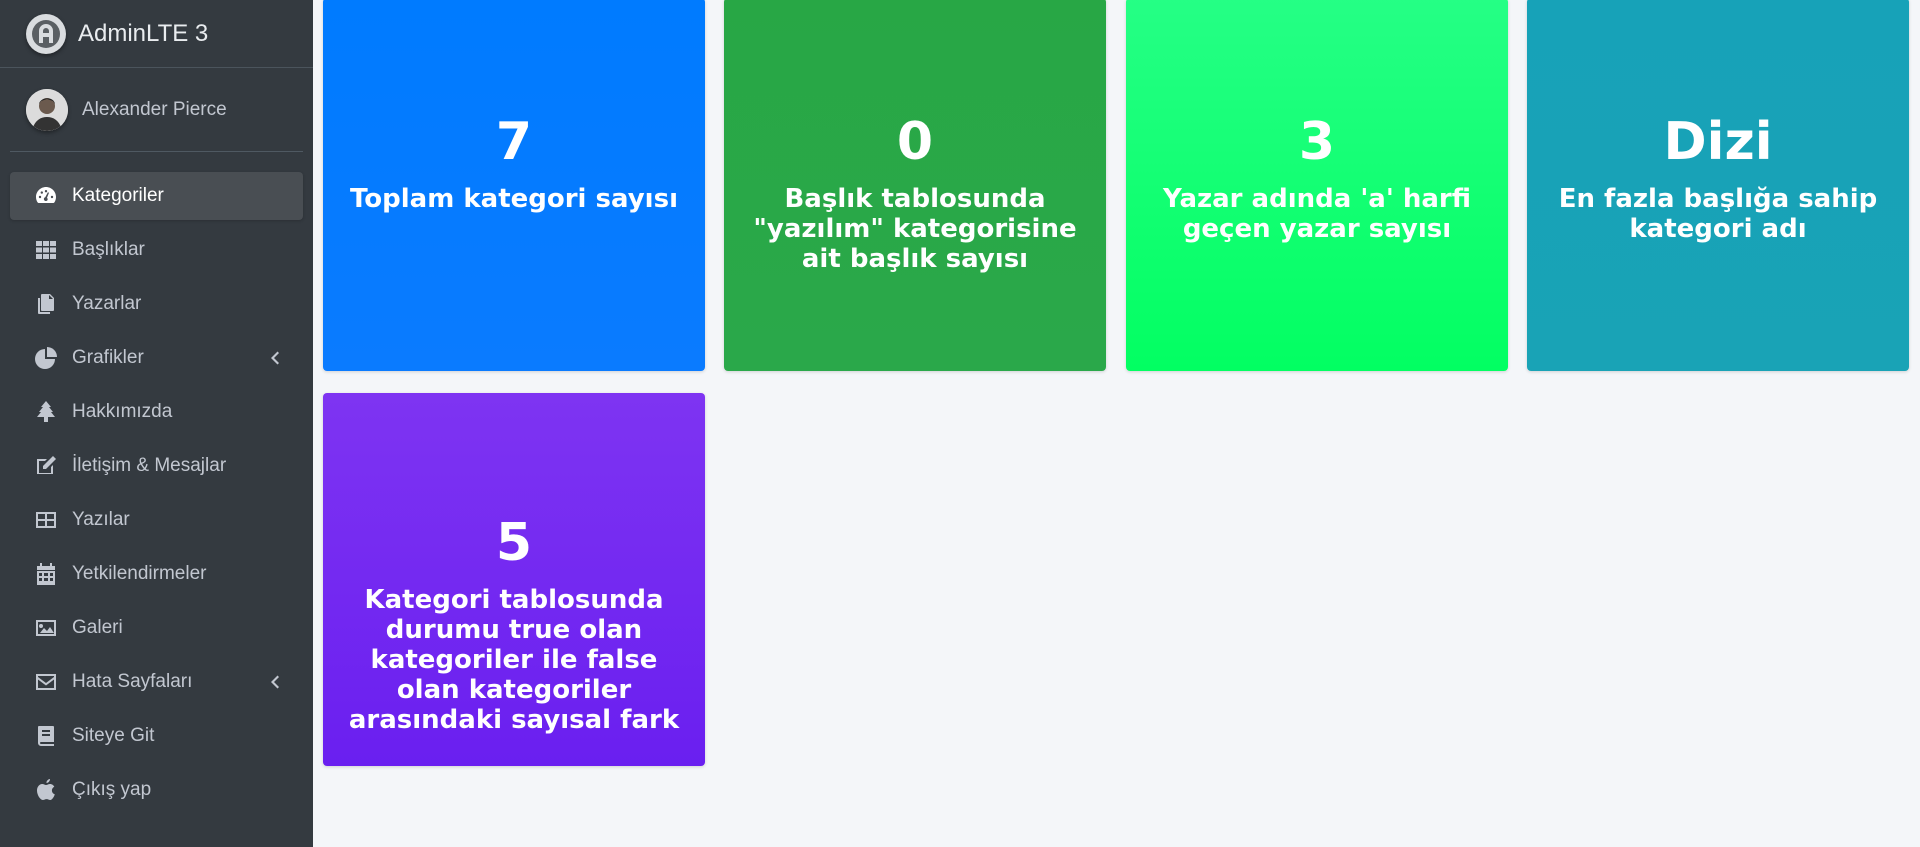 Image resolution: width=1920 pixels, height=847 pixels. Describe the element at coordinates (46, 628) in the screenshot. I see `image-icon` at that location.